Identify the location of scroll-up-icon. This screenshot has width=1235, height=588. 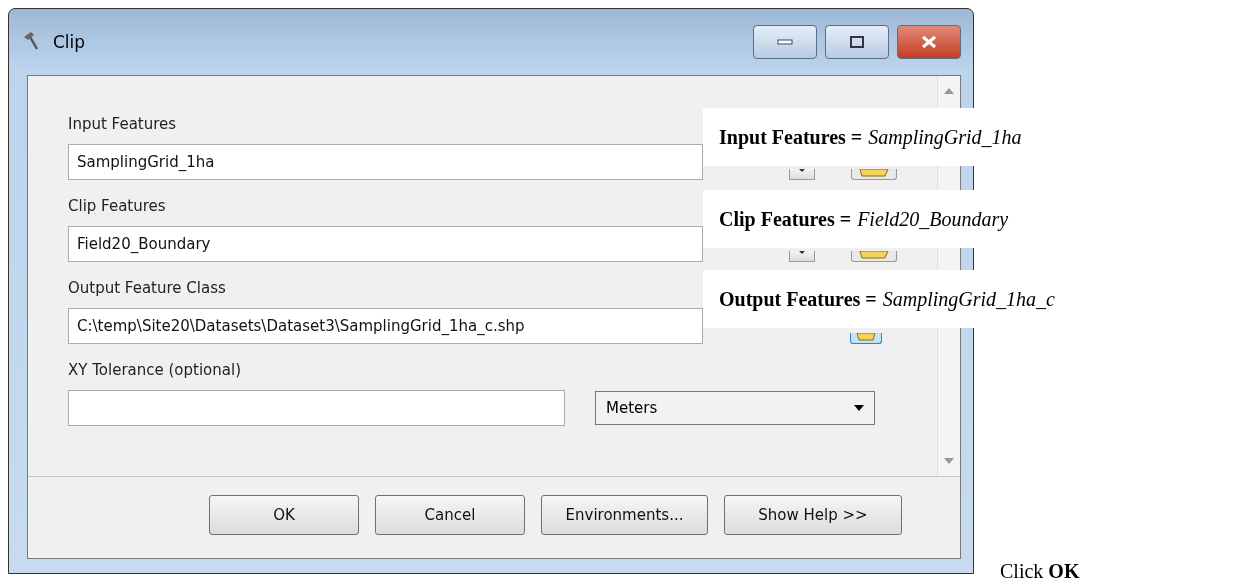
(949, 91).